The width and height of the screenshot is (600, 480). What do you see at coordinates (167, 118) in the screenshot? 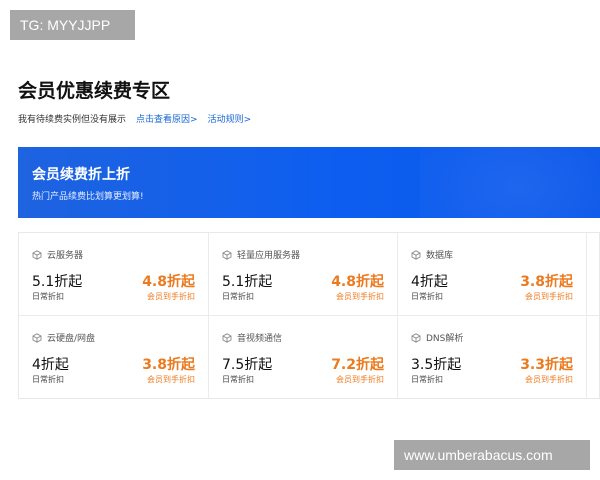
I see `view-reason-link: 点击查看原因>` at bounding box center [167, 118].